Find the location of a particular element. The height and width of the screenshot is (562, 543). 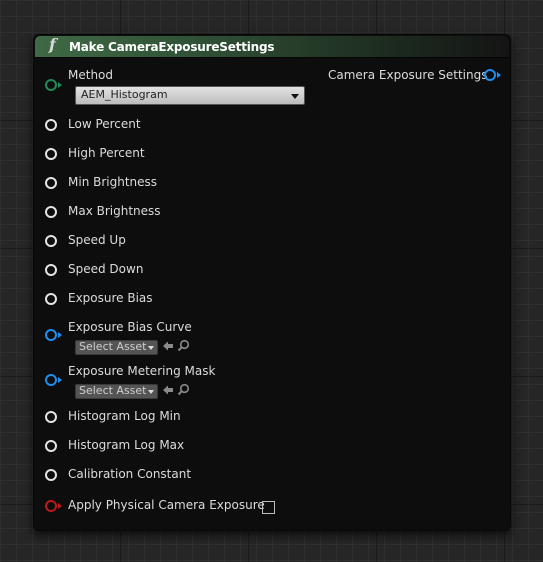

input-label-histogram-log-min: Histogram Log Min is located at coordinates (124, 416).